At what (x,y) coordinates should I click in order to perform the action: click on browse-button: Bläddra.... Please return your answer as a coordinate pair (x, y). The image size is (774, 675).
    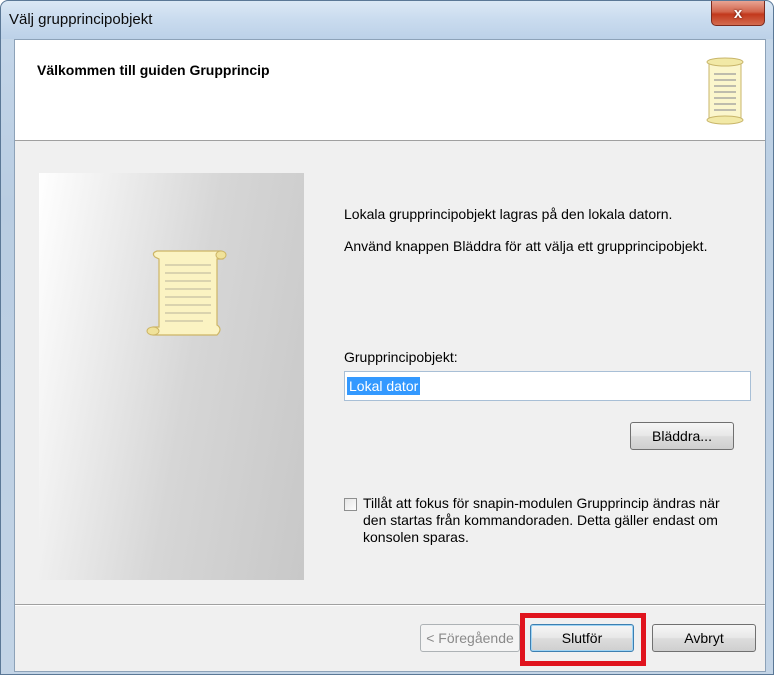
    Looking at the image, I should click on (682, 436).